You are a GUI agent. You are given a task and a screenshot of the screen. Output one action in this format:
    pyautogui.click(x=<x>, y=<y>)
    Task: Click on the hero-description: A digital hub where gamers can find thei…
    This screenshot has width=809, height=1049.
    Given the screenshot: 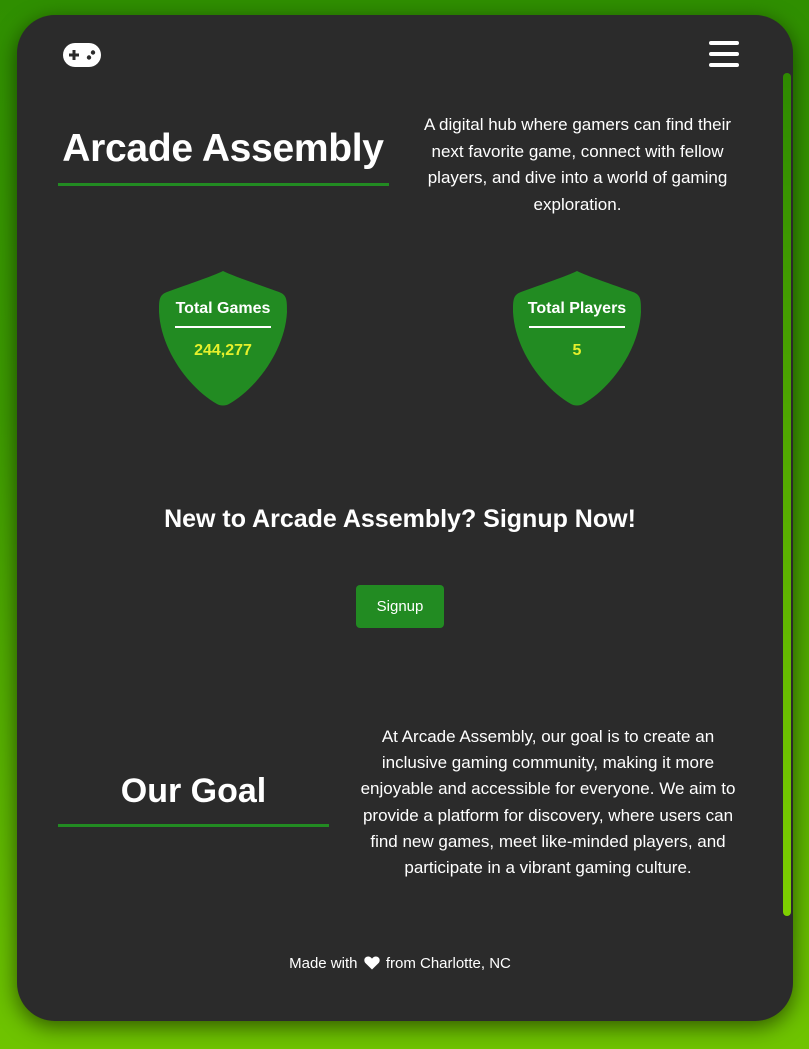 What is the action you would take?
    pyautogui.click(x=577, y=164)
    